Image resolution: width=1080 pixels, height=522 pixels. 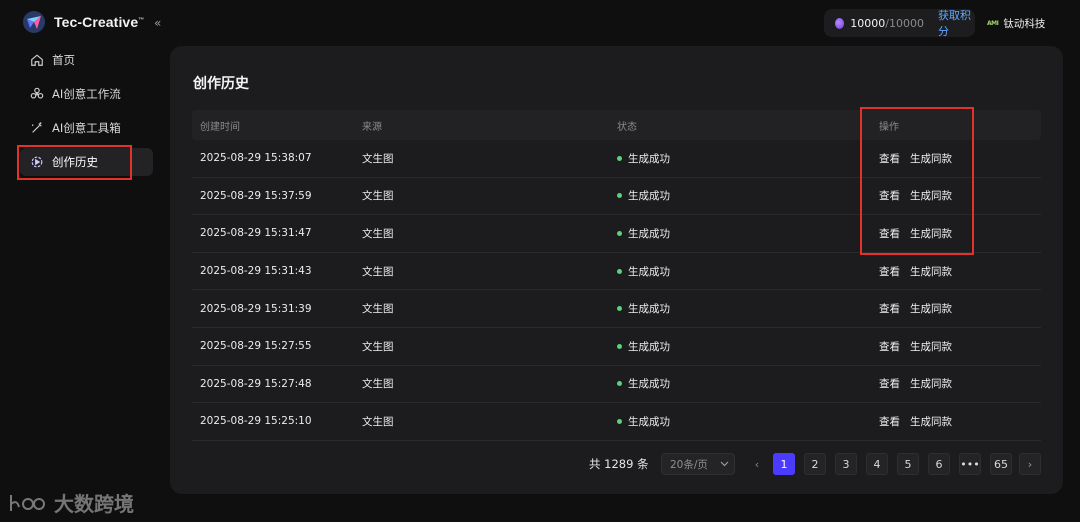 I want to click on sidebar-item-label: 首页, so click(x=63, y=60).